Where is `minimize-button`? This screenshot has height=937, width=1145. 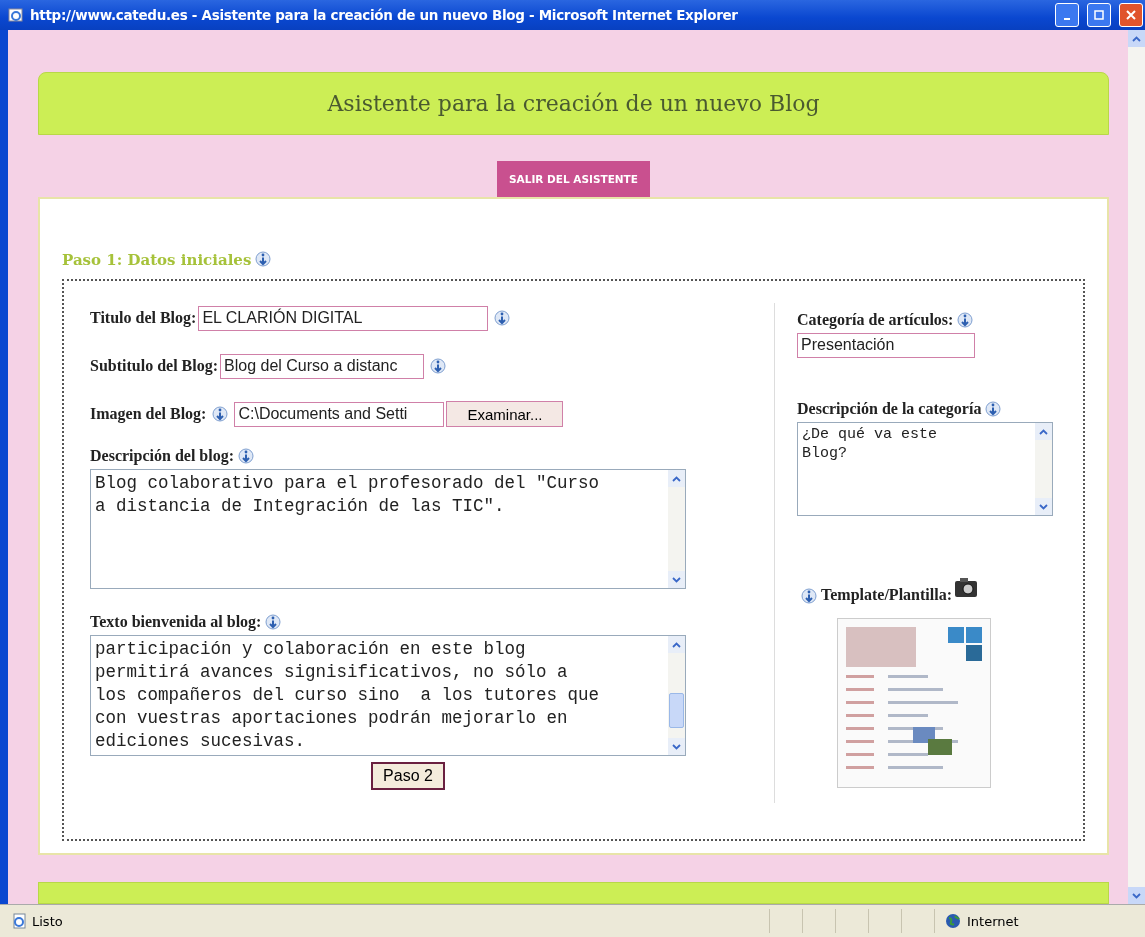
minimize-button is located at coordinates (1067, 15).